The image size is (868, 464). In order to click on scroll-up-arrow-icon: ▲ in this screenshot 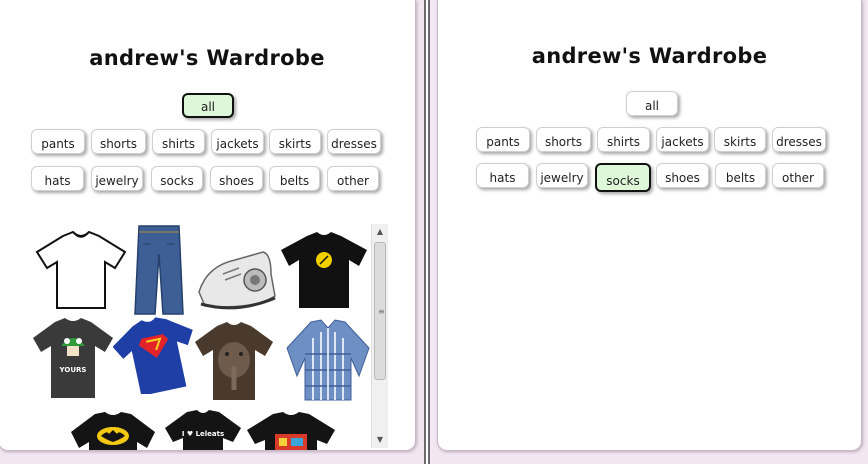, I will do `click(380, 232)`.